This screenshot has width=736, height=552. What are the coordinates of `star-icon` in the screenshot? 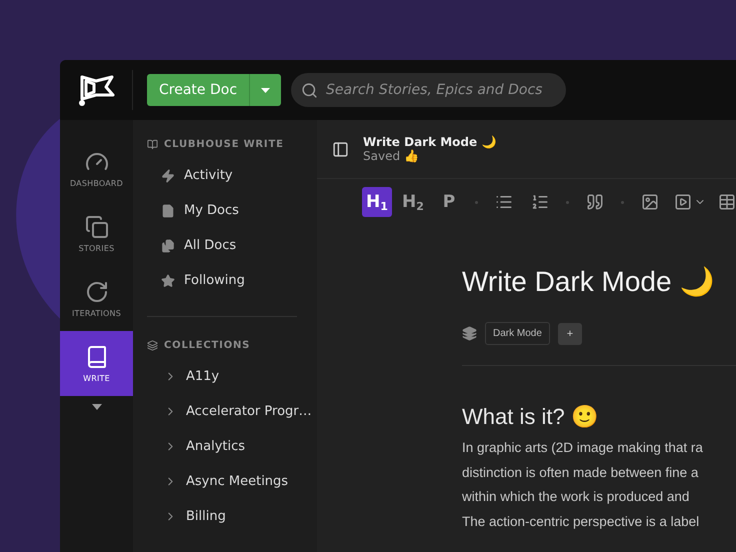 It's located at (168, 281).